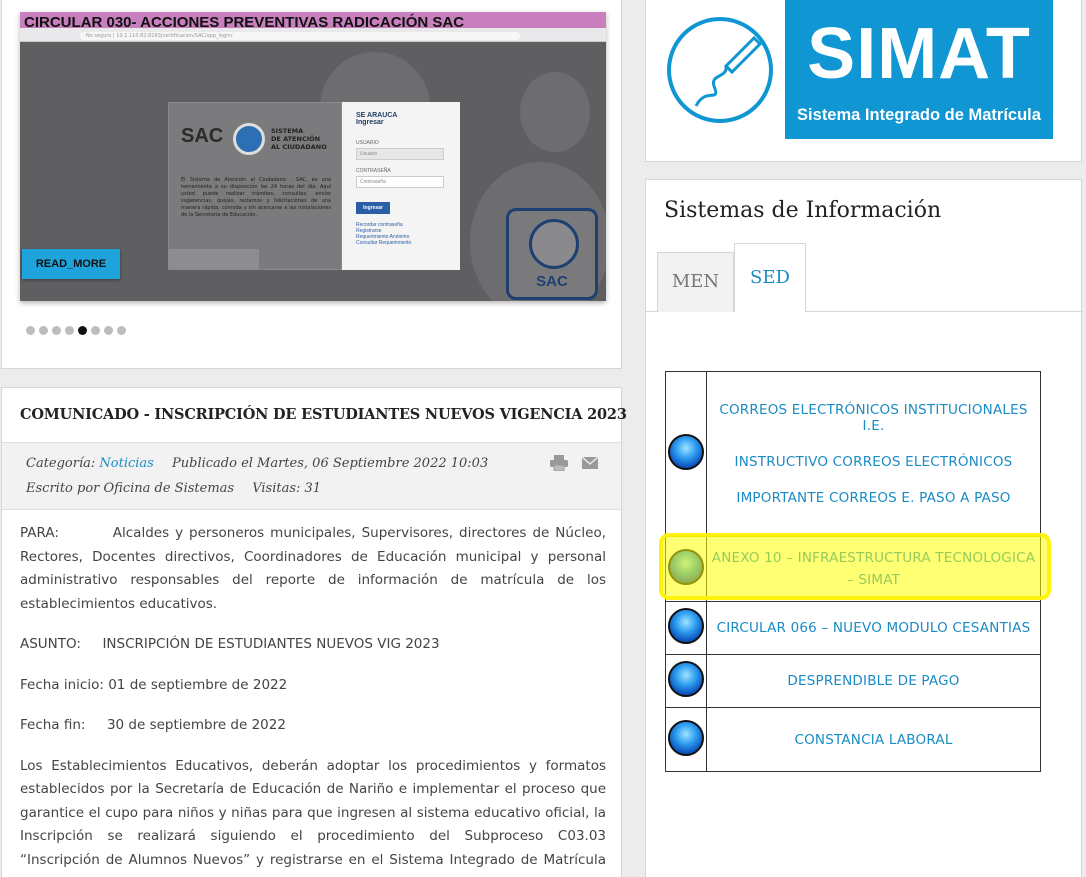 This screenshot has height=877, width=1086. Describe the element at coordinates (53, 725) in the screenshot. I see `fecha-fin-label: Fecha fin:` at that location.